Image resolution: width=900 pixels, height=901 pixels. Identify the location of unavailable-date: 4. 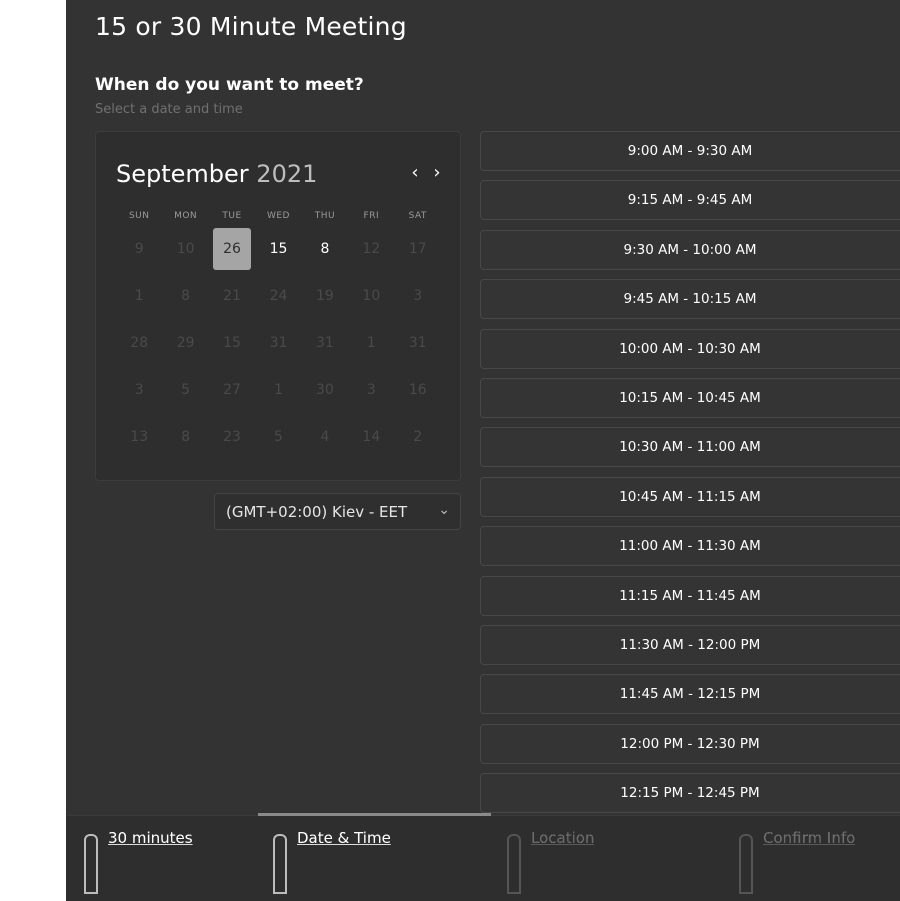
(325, 436).